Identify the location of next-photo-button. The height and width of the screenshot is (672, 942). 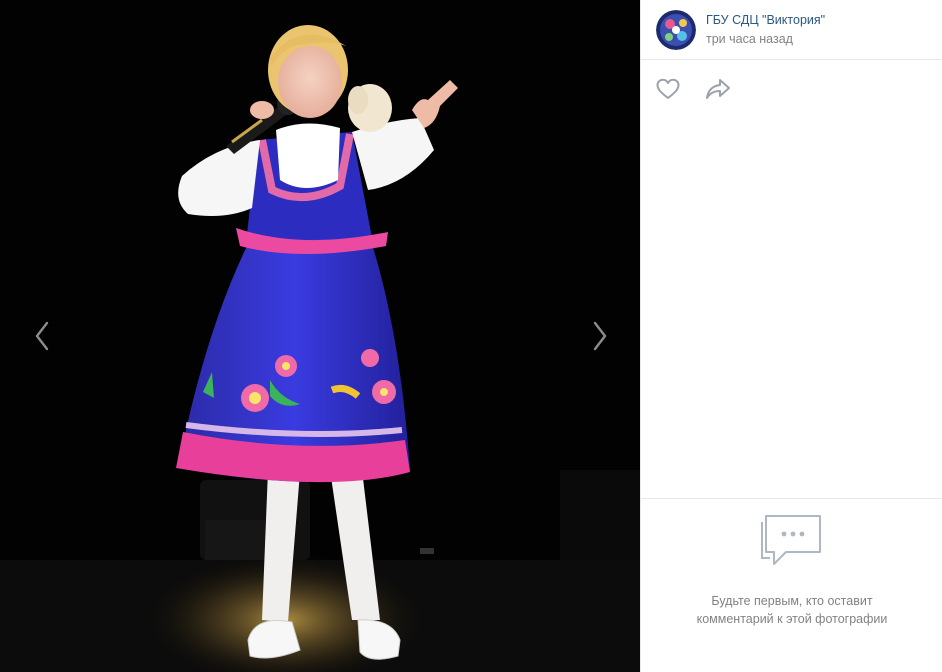
(600, 336).